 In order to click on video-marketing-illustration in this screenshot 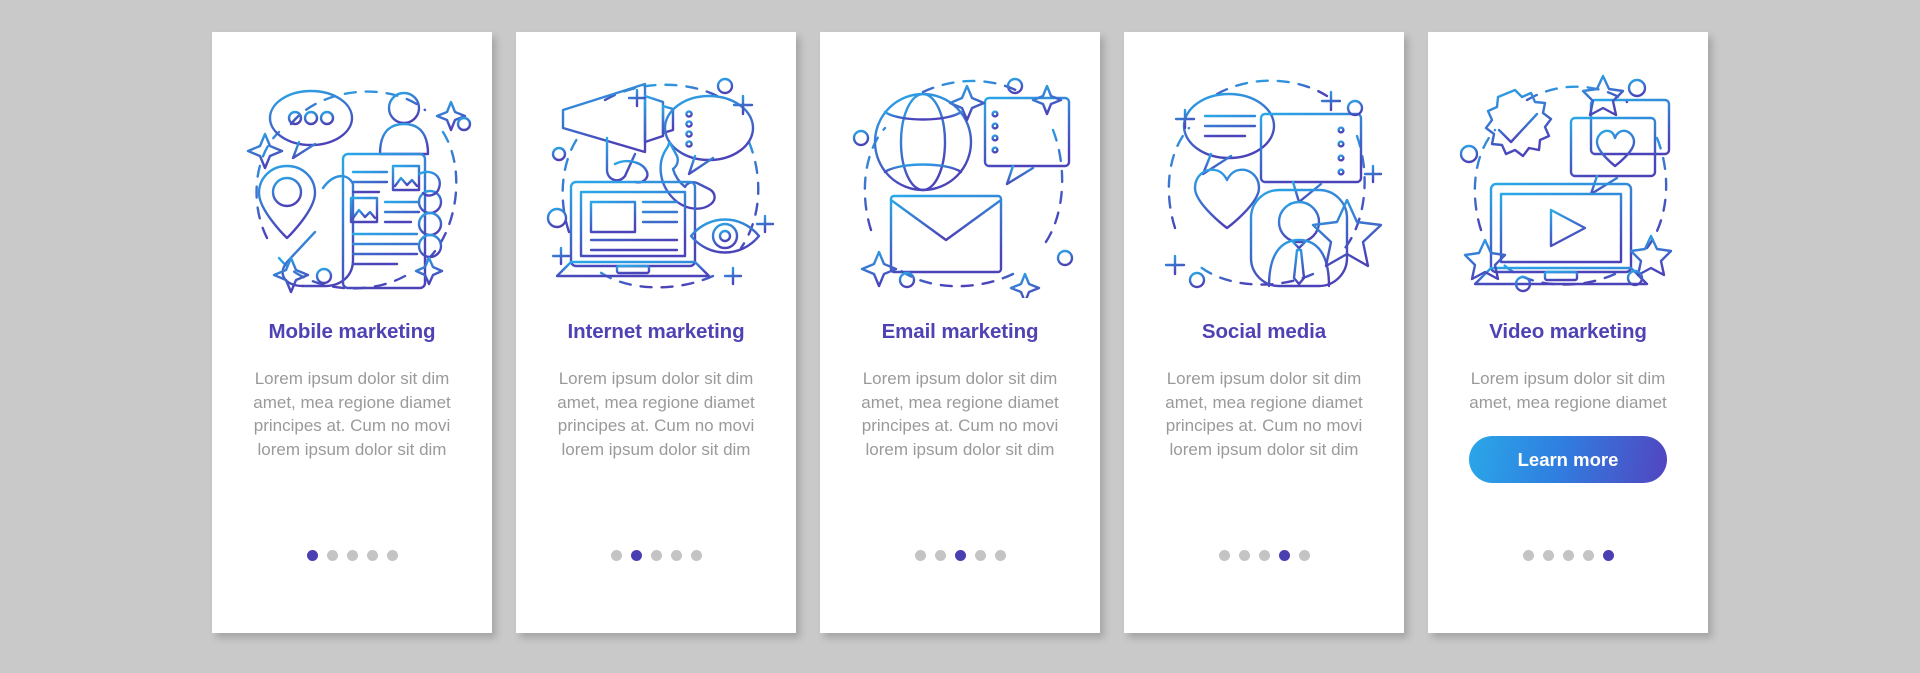, I will do `click(1568, 180)`.